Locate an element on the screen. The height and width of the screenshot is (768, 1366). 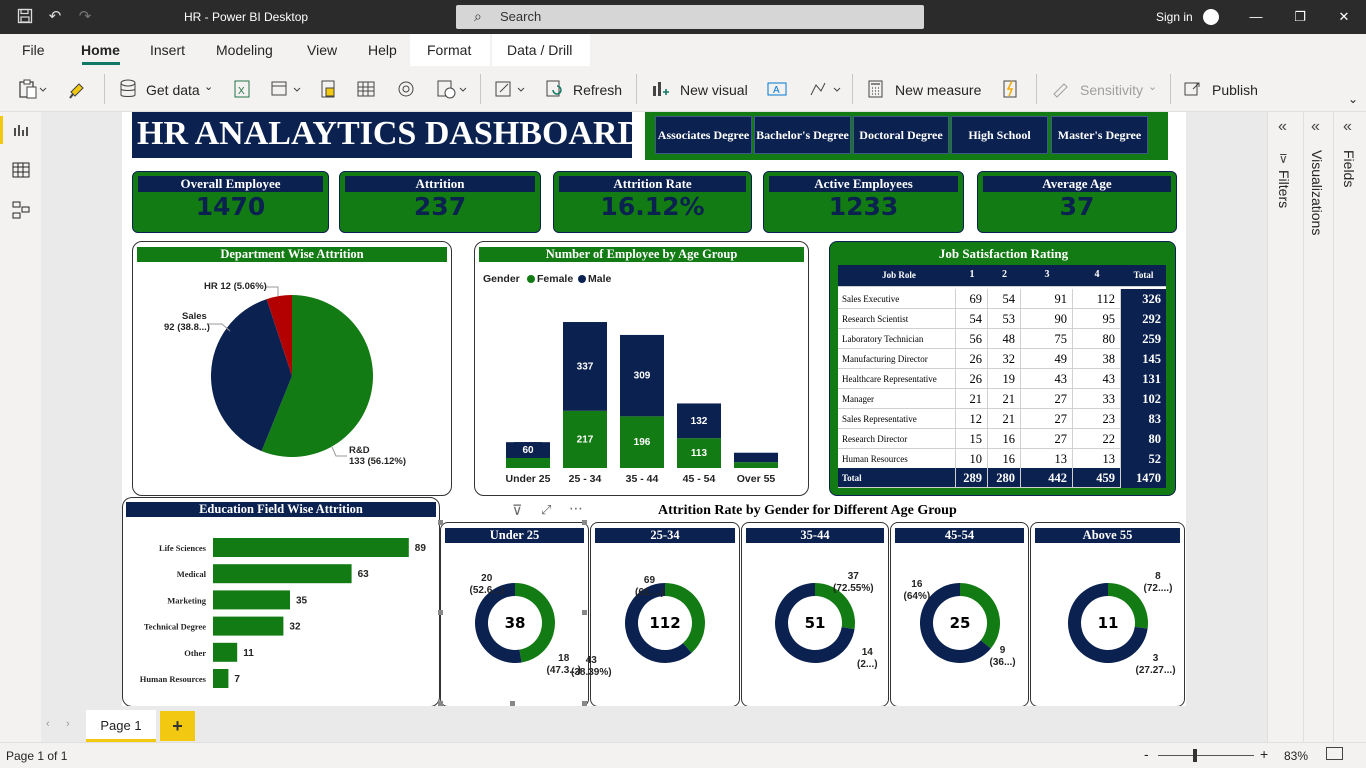
restore-icon: ❐ is located at coordinates (1300, 17).